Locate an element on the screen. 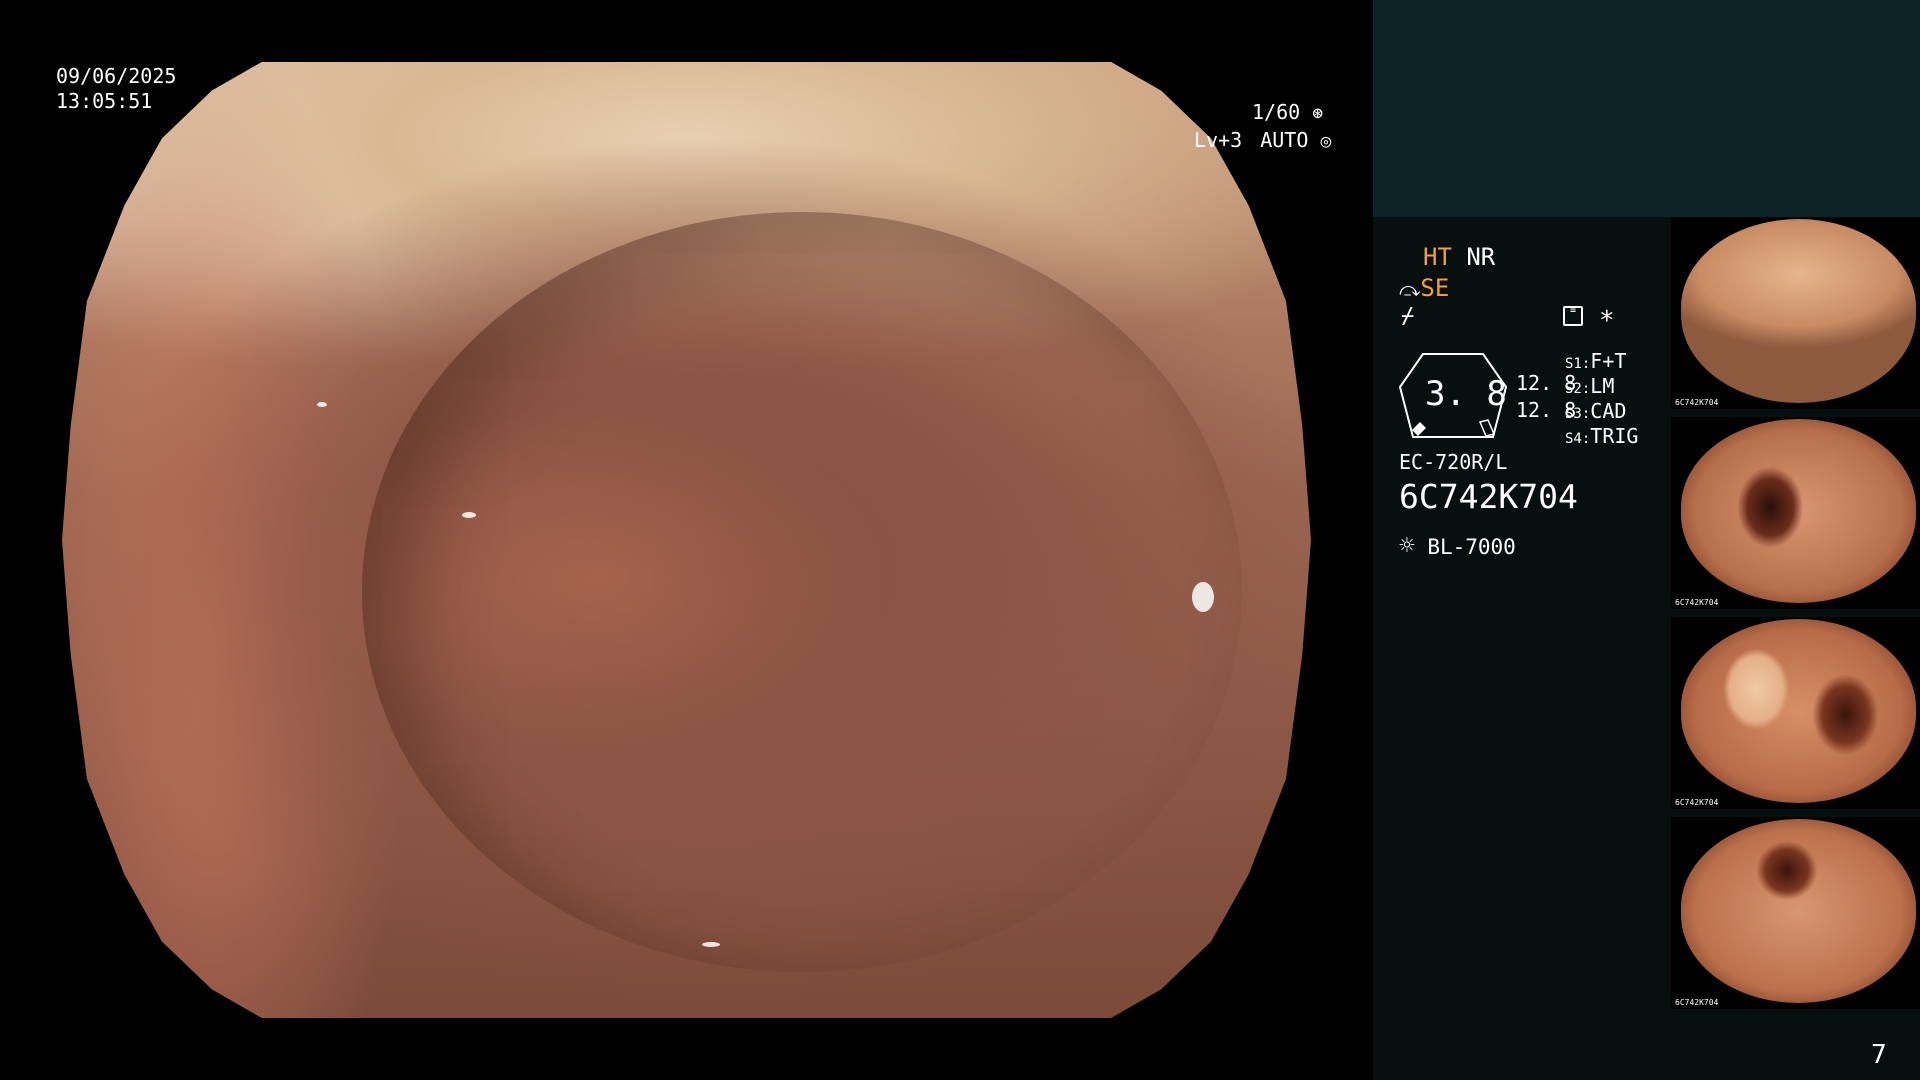 The image size is (1920, 1080). switch-item: S2:LM is located at coordinates (1590, 386).